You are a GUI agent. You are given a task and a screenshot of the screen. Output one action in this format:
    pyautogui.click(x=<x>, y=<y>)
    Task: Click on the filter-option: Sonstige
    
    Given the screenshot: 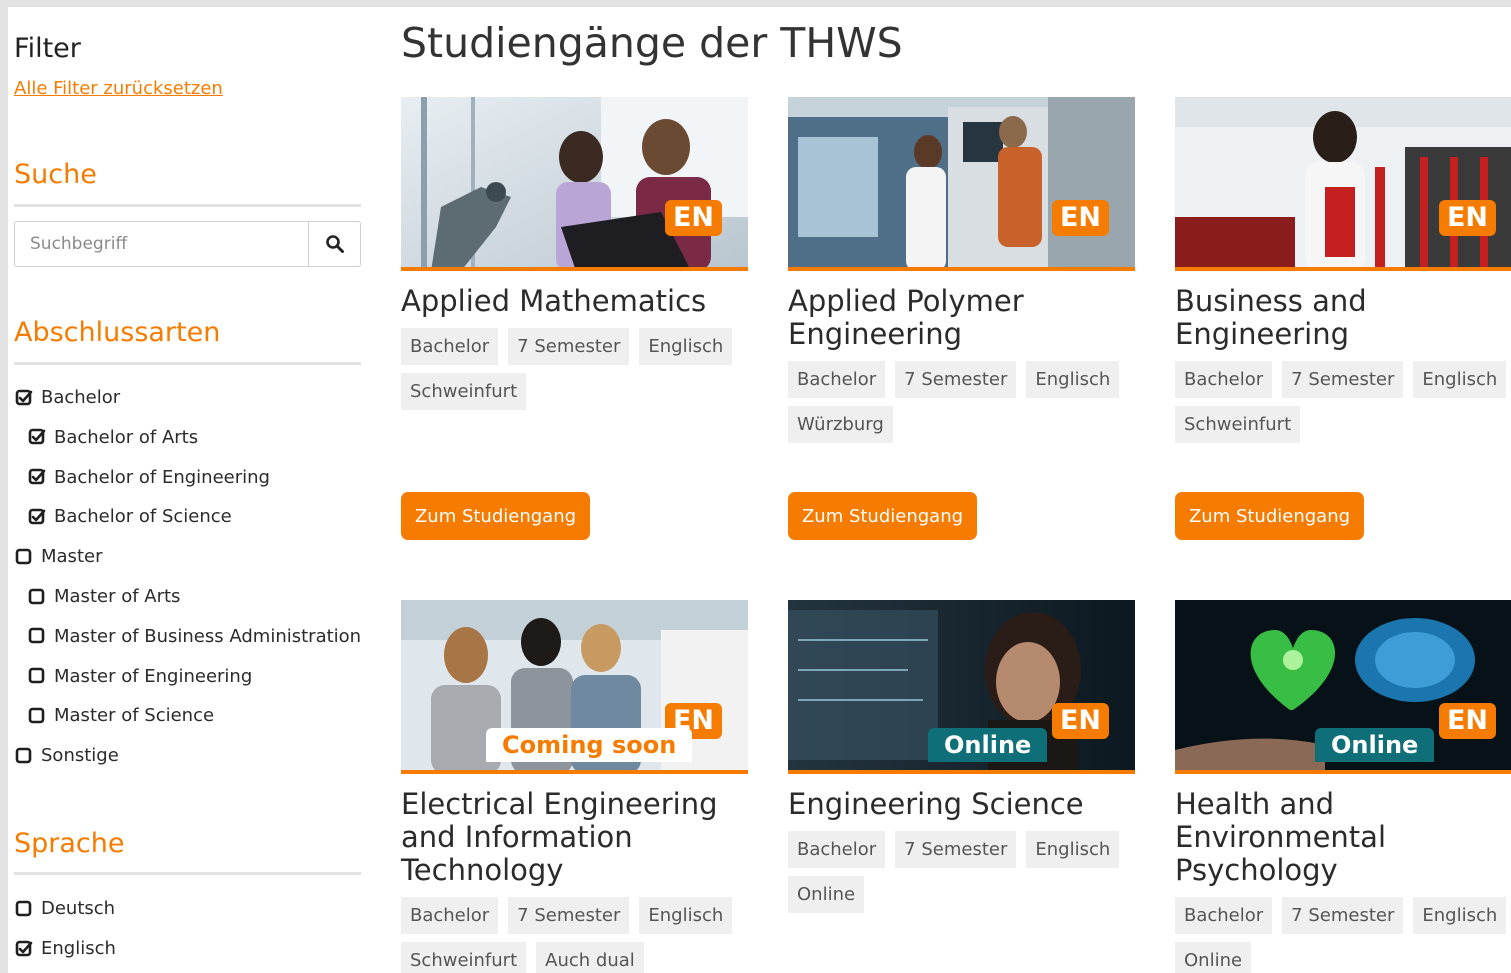 What is the action you would take?
    pyautogui.click(x=66, y=755)
    